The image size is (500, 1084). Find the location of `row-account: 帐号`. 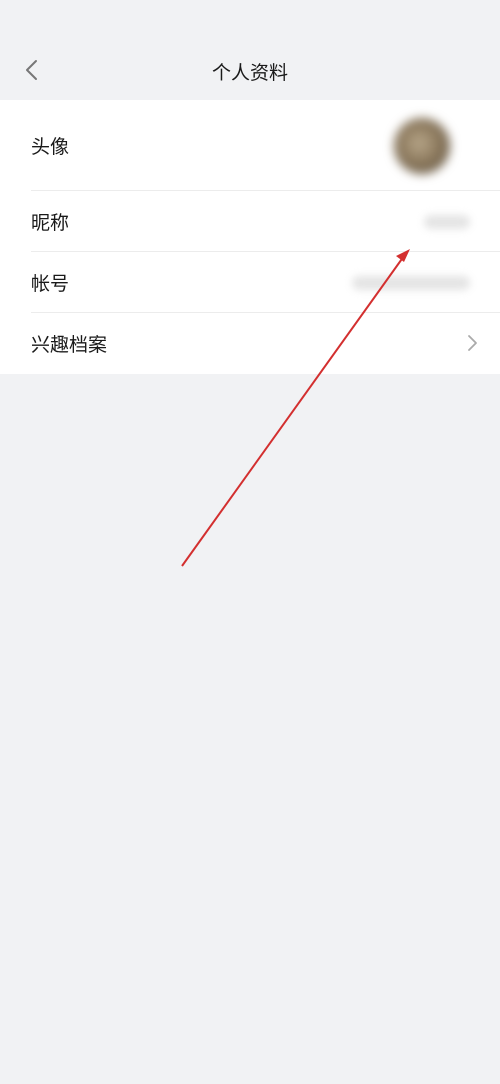

row-account: 帐号 is located at coordinates (250, 282).